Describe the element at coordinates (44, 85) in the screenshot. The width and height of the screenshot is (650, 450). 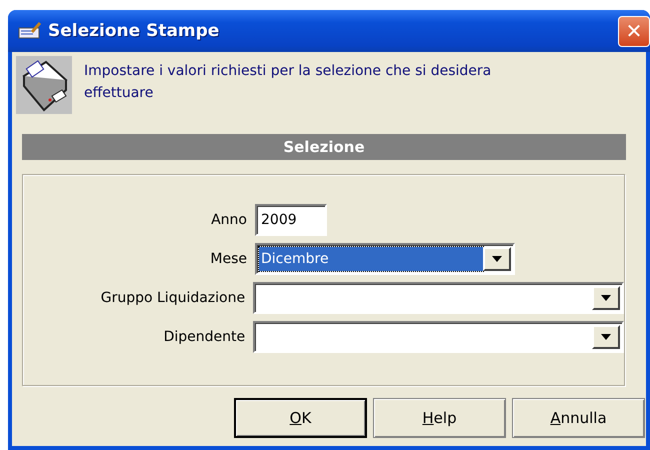
I see `printer-icon` at that location.